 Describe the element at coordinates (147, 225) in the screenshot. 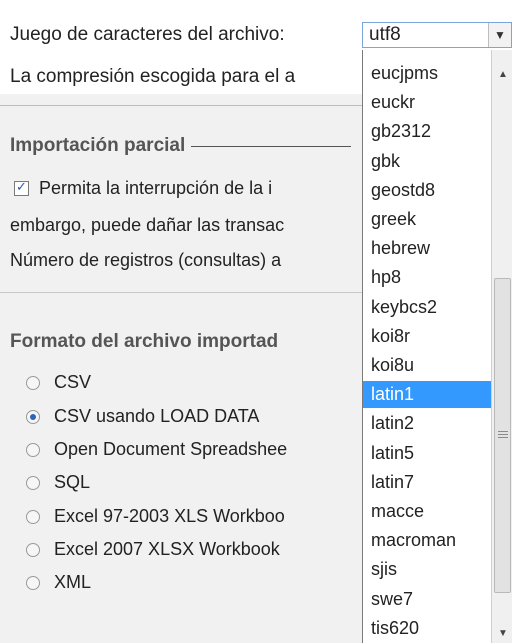

I see `interrupt-warning-text: embargo, puede dañar las transac` at that location.